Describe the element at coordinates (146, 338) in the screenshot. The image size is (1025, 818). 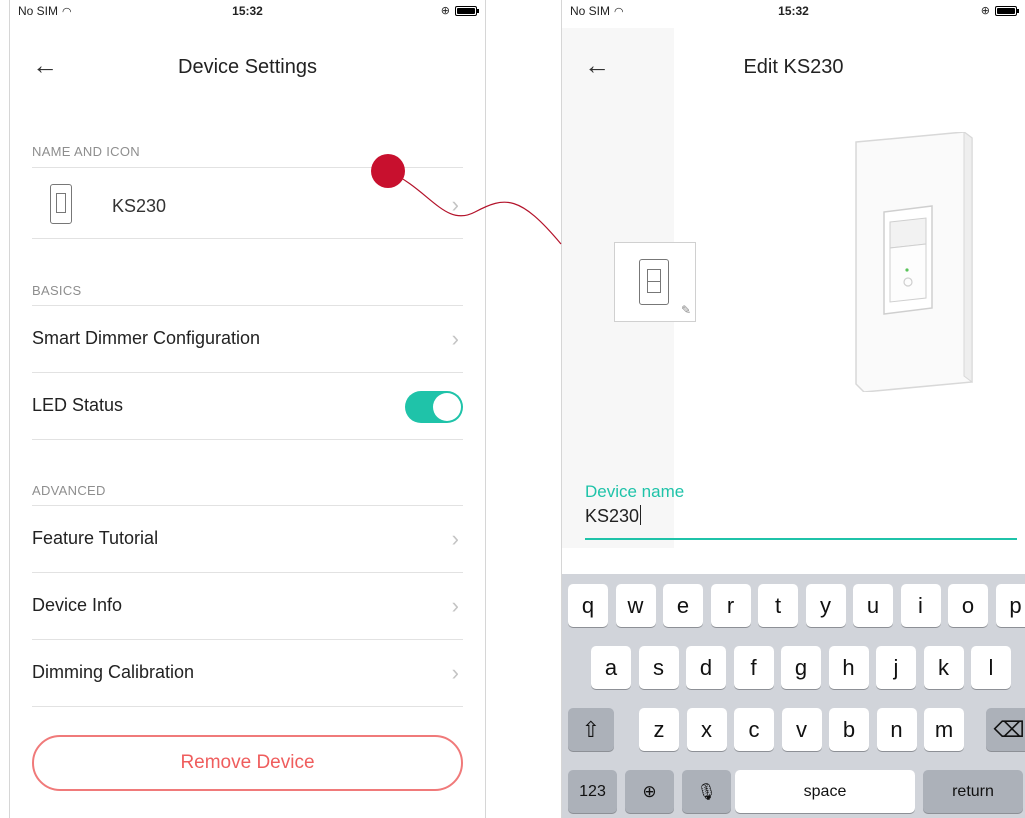
I see `row-label: Smart Dimmer Configuration` at that location.